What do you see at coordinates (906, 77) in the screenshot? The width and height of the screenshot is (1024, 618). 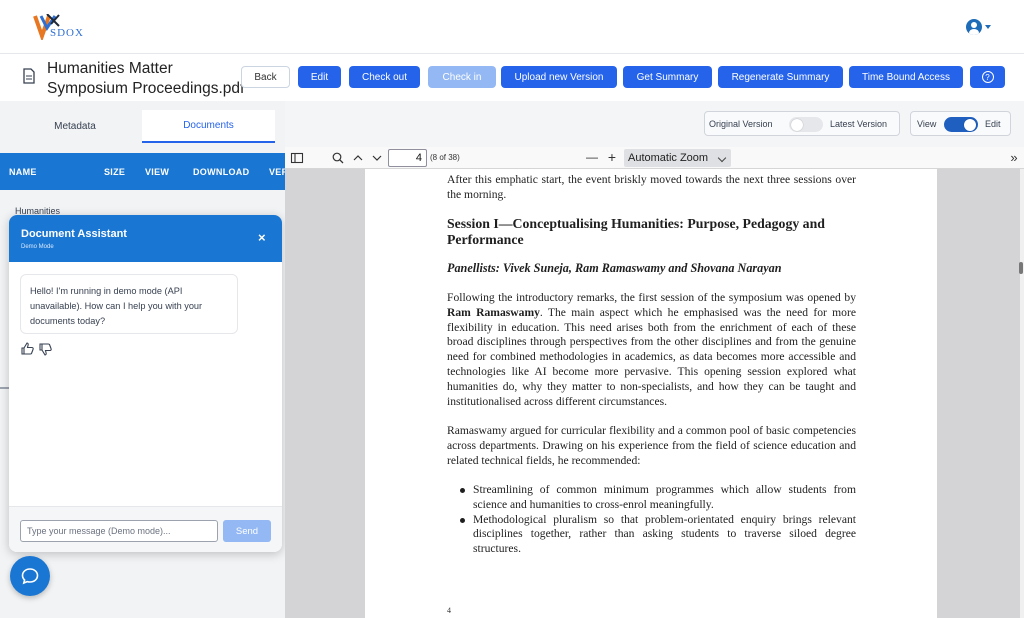 I see `time-bound-access-button: Time Bound Access` at bounding box center [906, 77].